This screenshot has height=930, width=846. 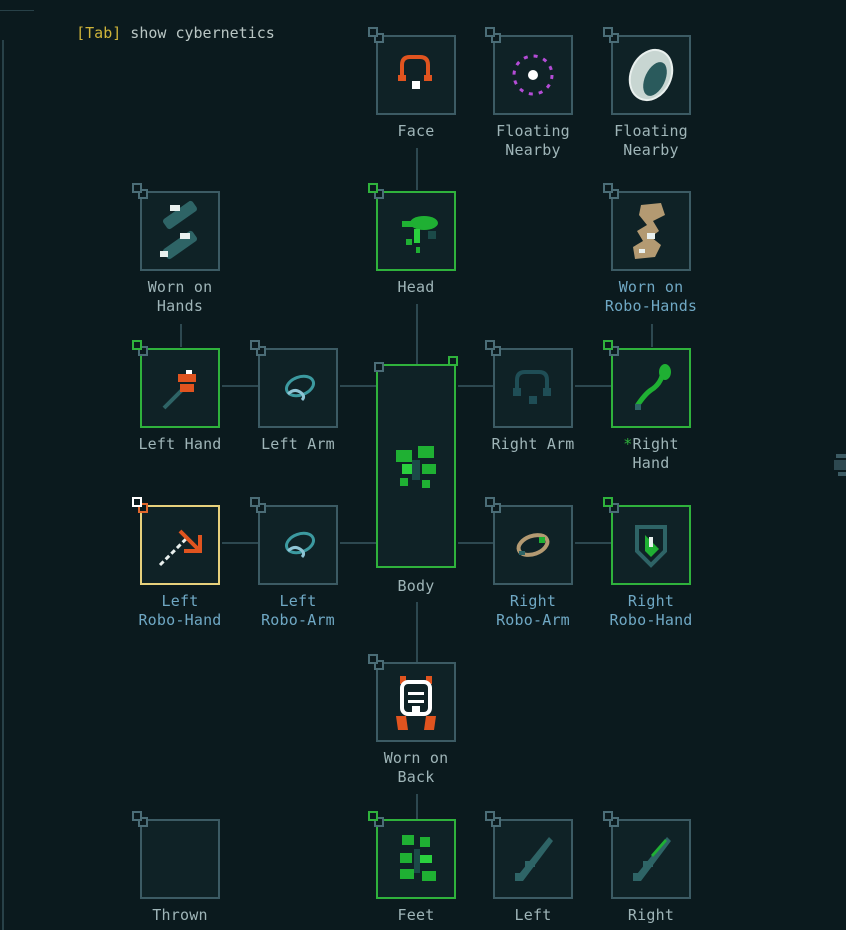 What do you see at coordinates (298, 610) in the screenshot?
I see `slot-label: Left Robo-Arm` at bounding box center [298, 610].